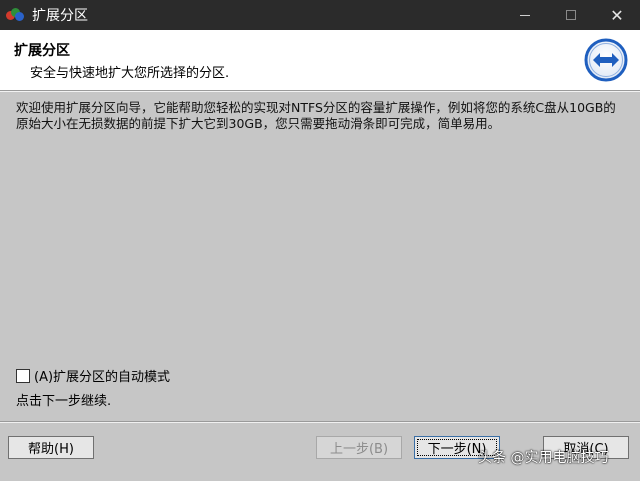 This screenshot has height=481, width=640. I want to click on auto-mode-checkbox, so click(23, 375).